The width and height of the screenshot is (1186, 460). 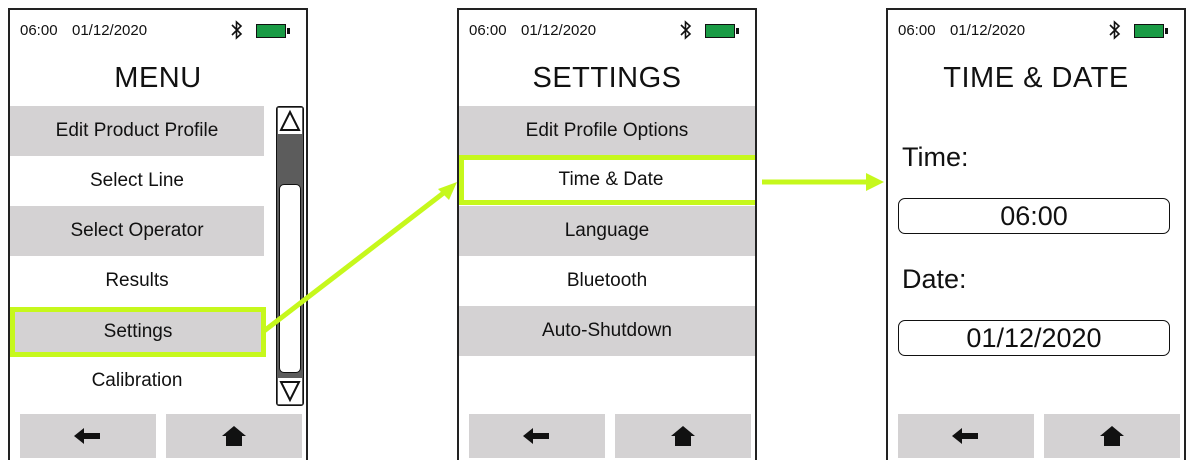 I want to click on menu-item-time-date: Time & Date, so click(x=607, y=180).